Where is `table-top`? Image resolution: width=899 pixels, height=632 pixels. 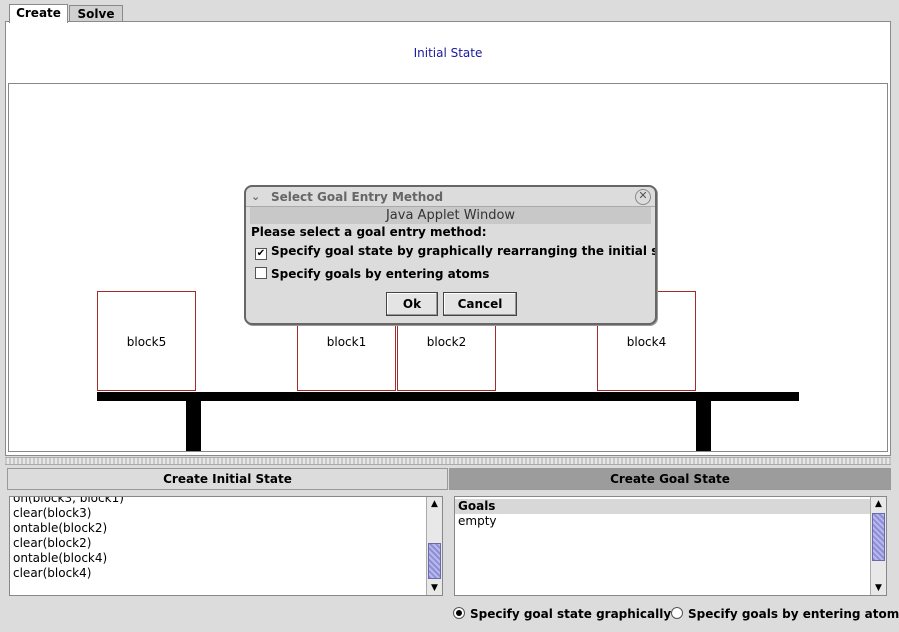
table-top is located at coordinates (448, 396).